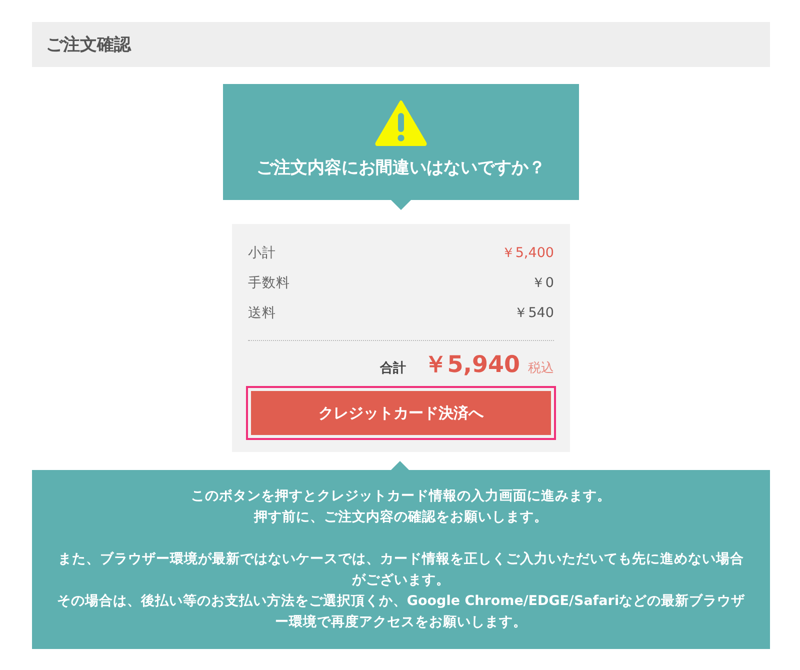 The image size is (800, 670). I want to click on row-label: 手数料, so click(269, 283).